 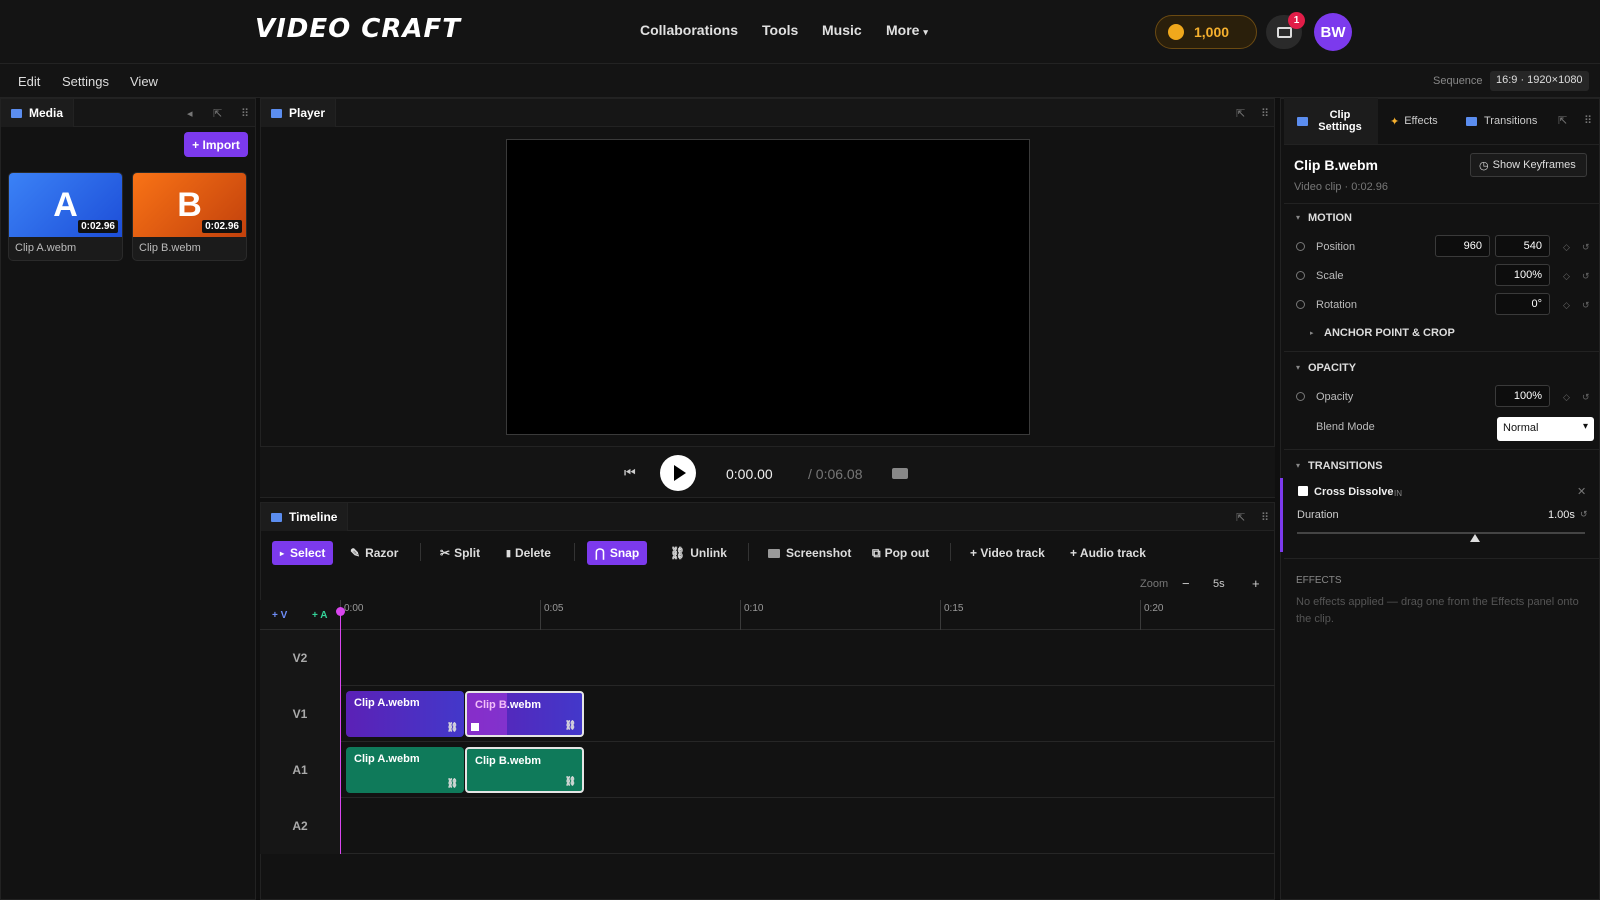 I want to click on collapse-icon: ◂, so click(x=190, y=113).